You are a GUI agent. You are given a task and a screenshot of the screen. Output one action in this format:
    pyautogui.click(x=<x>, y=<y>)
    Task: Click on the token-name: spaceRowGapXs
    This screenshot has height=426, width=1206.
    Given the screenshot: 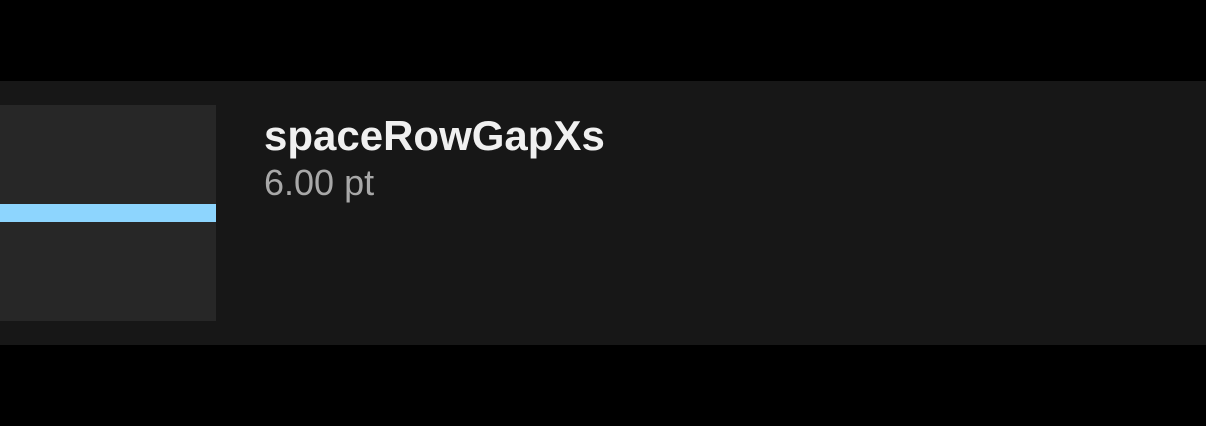 What is the action you would take?
    pyautogui.click(x=434, y=135)
    